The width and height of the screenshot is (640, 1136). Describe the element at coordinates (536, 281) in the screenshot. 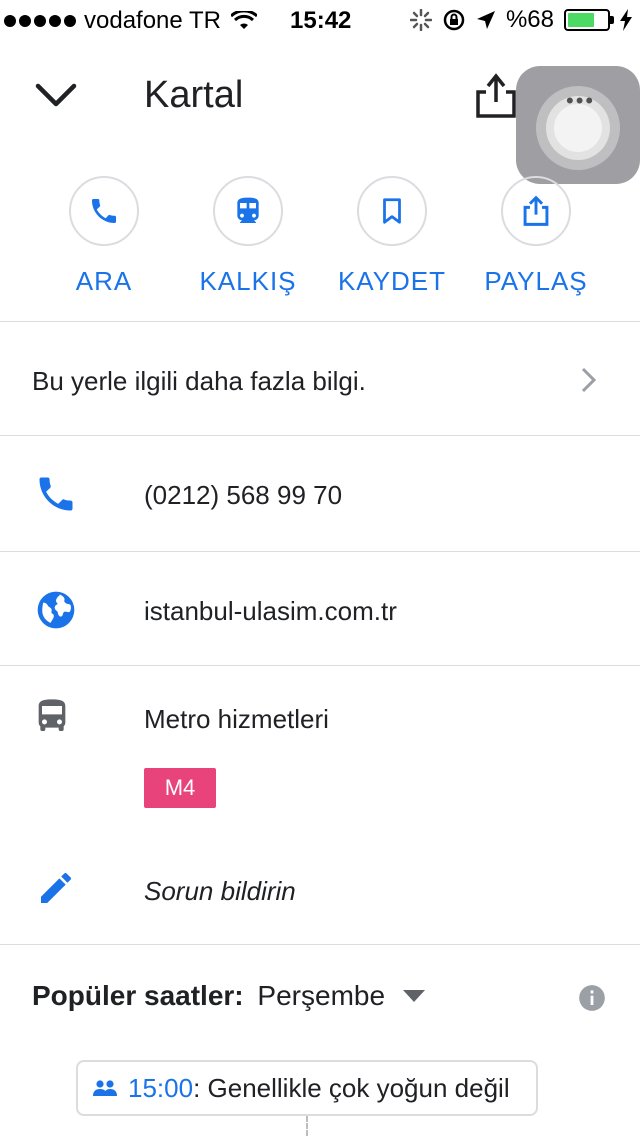

I see `share-label: PAYLAŞ` at that location.